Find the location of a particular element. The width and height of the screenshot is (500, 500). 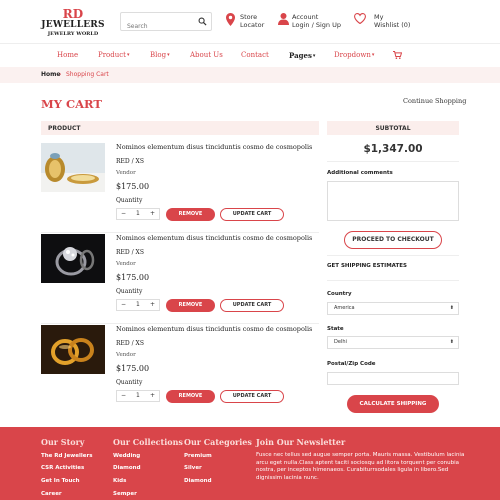

subtotal-column-header: SUBTOTAL is located at coordinates (393, 128).